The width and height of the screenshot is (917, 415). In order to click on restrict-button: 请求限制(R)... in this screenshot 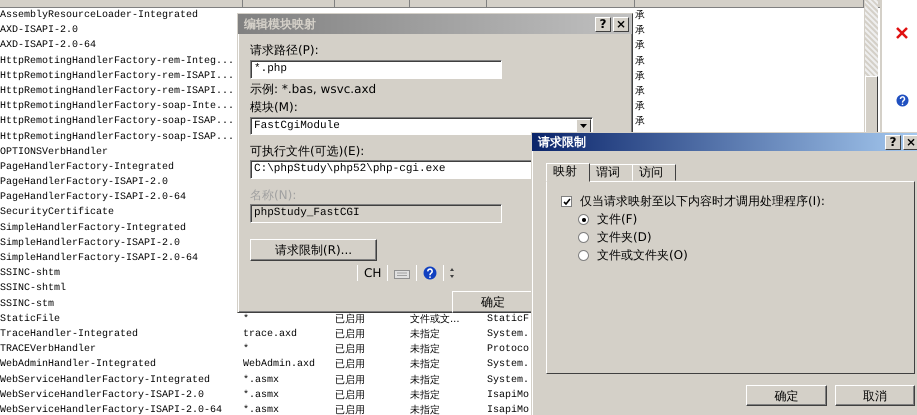, I will do `click(313, 250)`.